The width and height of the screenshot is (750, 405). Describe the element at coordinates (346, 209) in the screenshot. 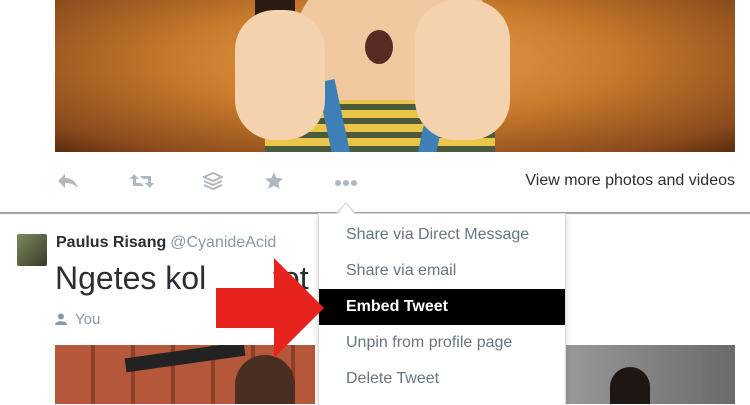

I see `dropdown-caret-inner` at that location.